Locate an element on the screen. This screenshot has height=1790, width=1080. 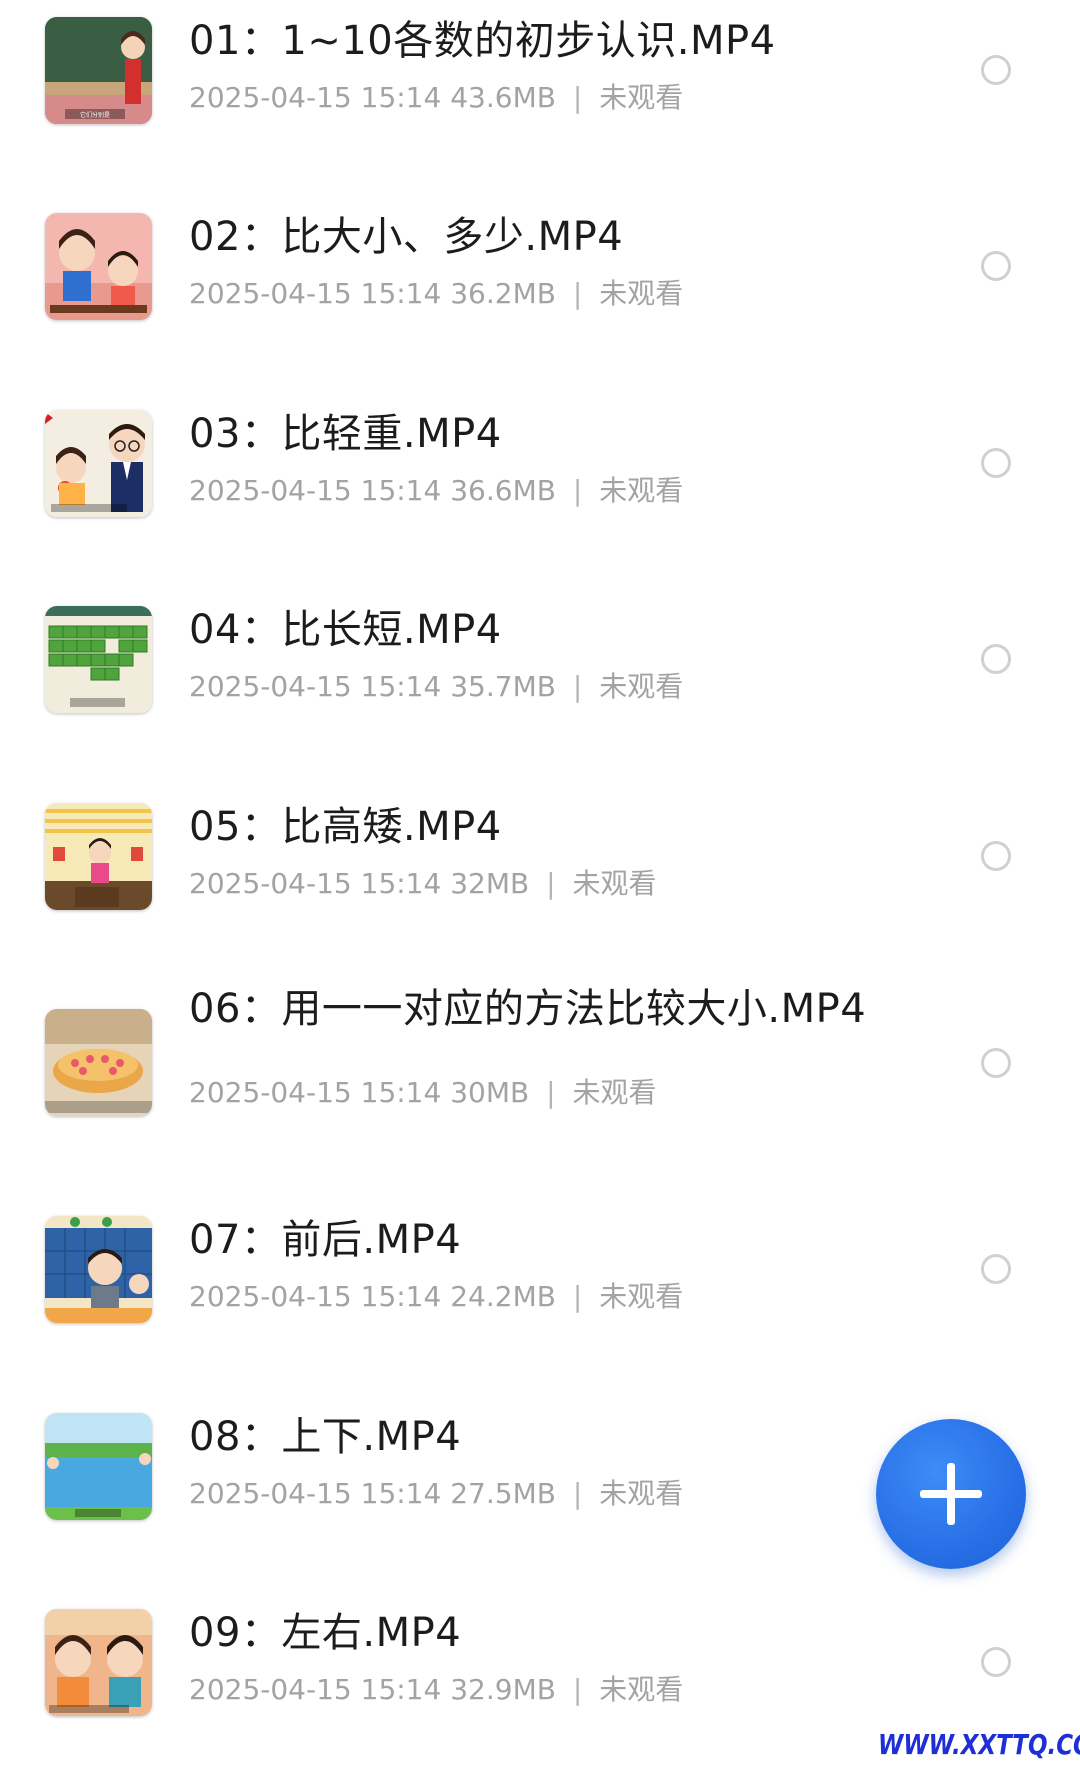
video-meta: 2025-04-15 15:14 36.6MB | 未观看 is located at coordinates (436, 491).